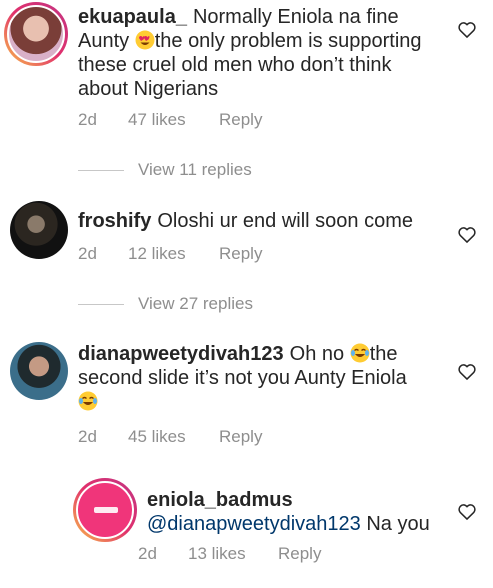  I want to click on username: froshify, so click(114, 221).